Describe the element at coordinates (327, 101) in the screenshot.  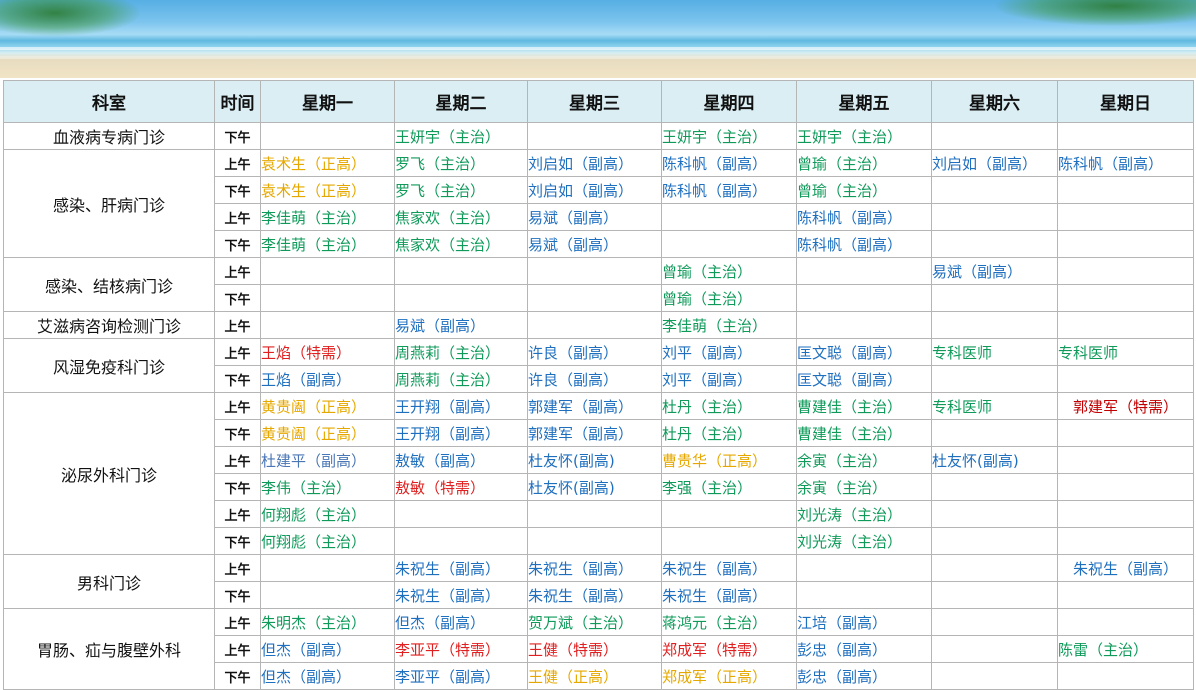
I see `header-mon: 星期一` at that location.